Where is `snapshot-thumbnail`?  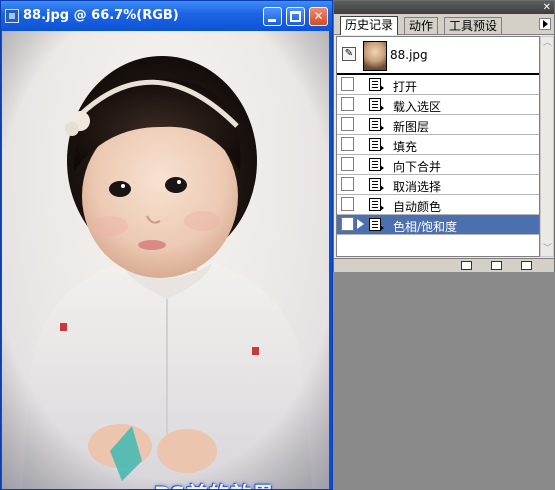
snapshot-thumbnail is located at coordinates (375, 56).